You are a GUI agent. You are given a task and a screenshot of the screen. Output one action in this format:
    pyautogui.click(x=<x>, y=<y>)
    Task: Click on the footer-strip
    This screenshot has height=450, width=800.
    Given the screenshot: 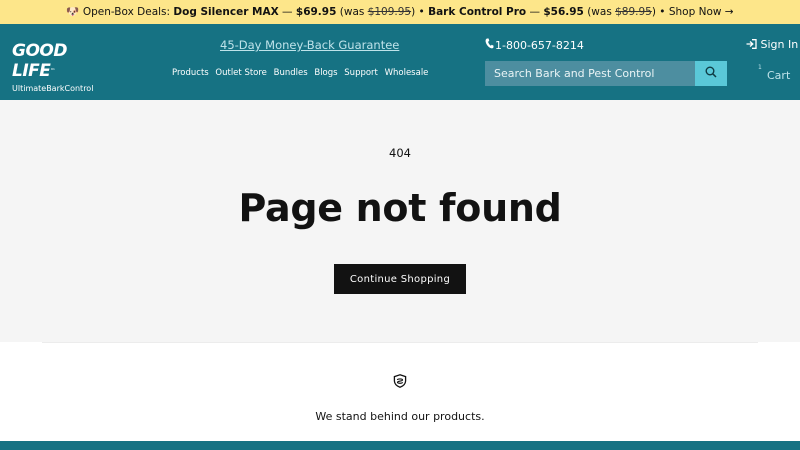 What is the action you would take?
    pyautogui.click(x=400, y=445)
    